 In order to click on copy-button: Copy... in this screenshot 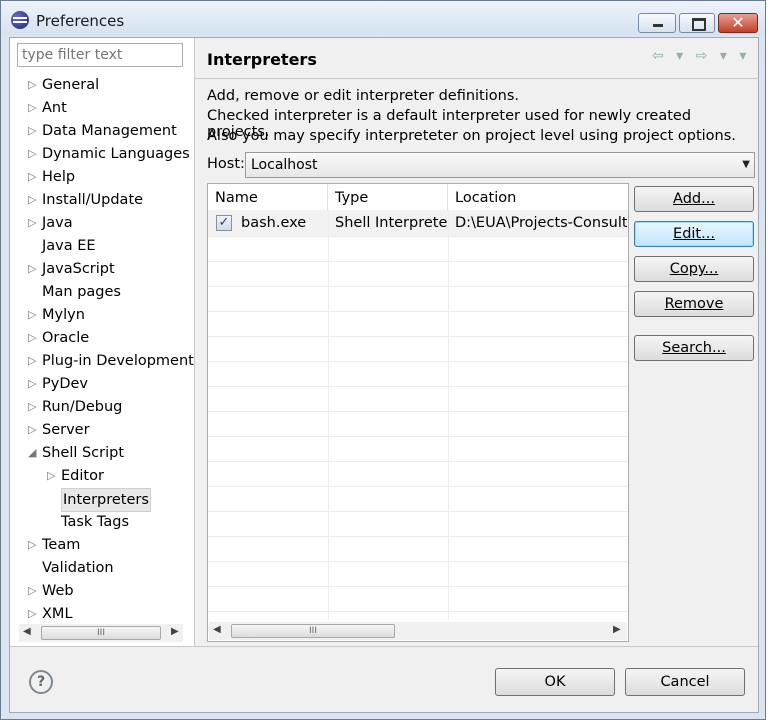, I will do `click(694, 269)`.